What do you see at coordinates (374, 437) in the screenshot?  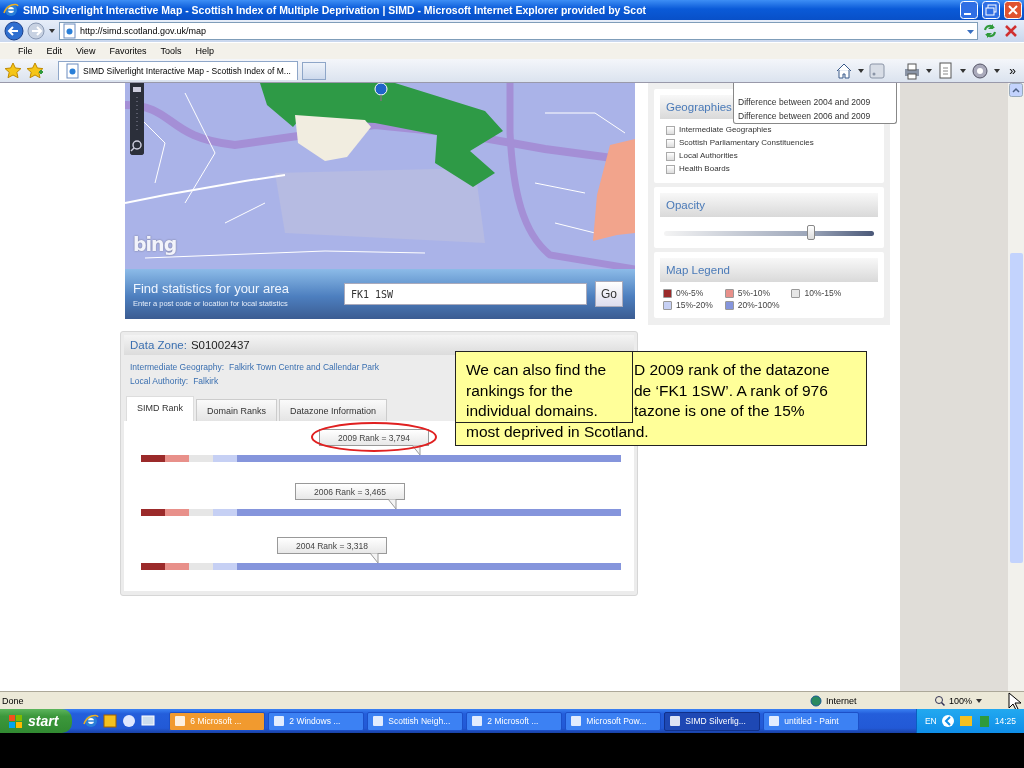 I see `rank-tooltip: 2009 Rank = 3,794` at bounding box center [374, 437].